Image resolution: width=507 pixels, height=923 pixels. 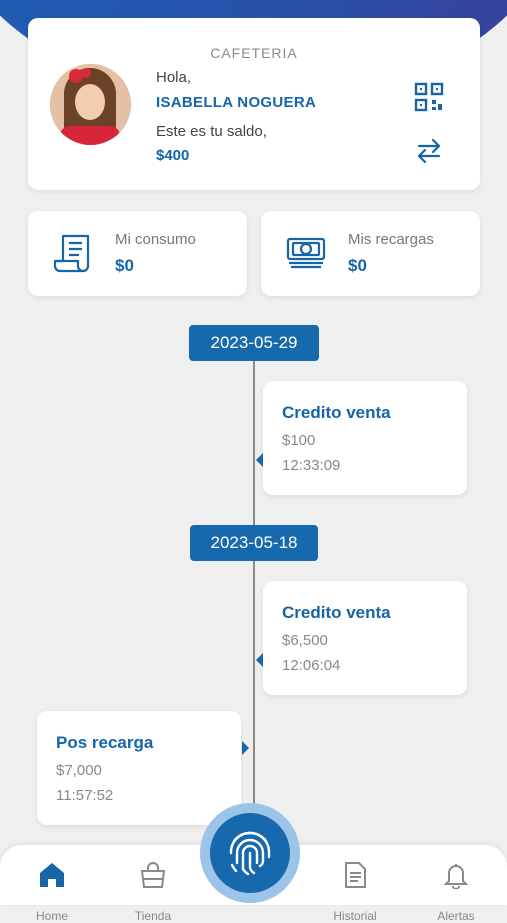 What do you see at coordinates (355, 892) in the screenshot?
I see `nav-historial: Historial` at bounding box center [355, 892].